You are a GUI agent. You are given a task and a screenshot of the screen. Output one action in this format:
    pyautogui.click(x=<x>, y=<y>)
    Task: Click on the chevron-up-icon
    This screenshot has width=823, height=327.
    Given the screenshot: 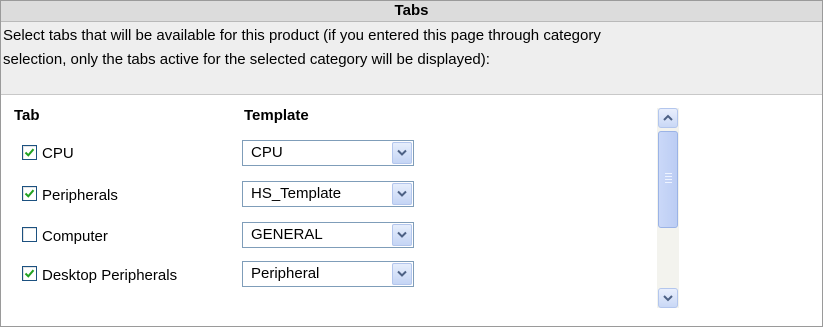 What is the action you would take?
    pyautogui.click(x=668, y=117)
    